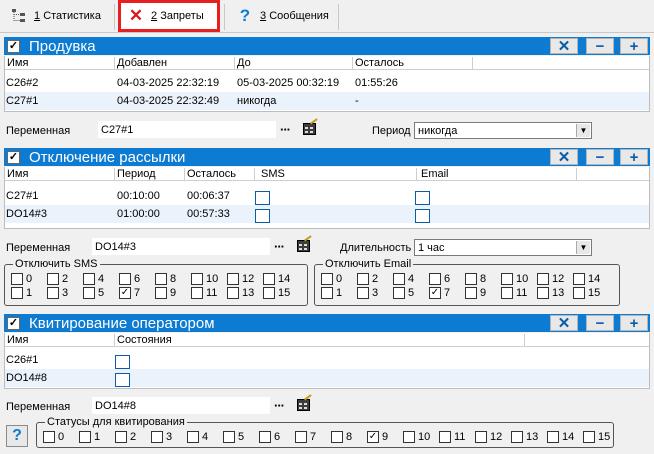 The height and width of the screenshot is (454, 654). What do you see at coordinates (17, 436) in the screenshot?
I see `help-button: ?` at bounding box center [17, 436].